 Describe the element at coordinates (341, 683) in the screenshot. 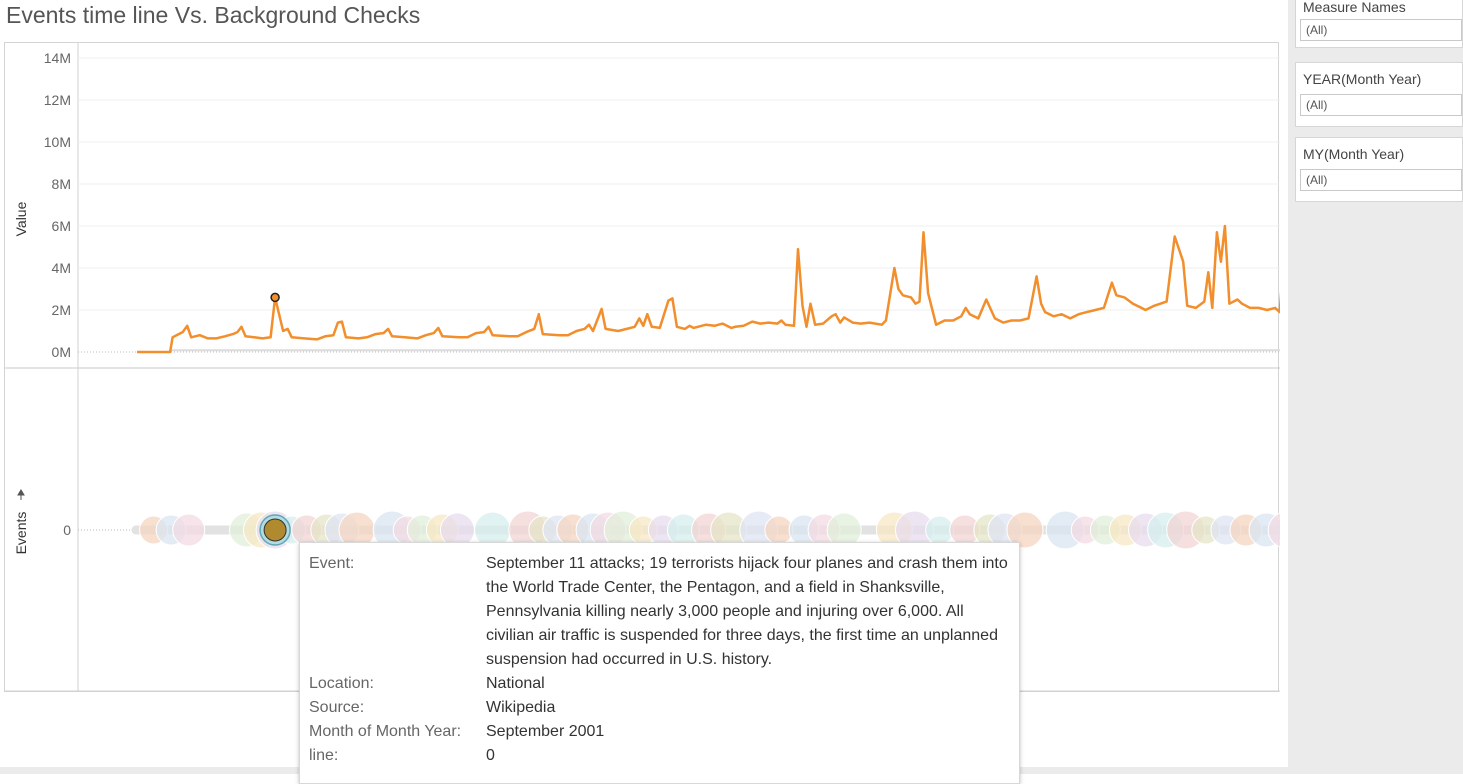

I see `tooltip-label: Location:` at that location.